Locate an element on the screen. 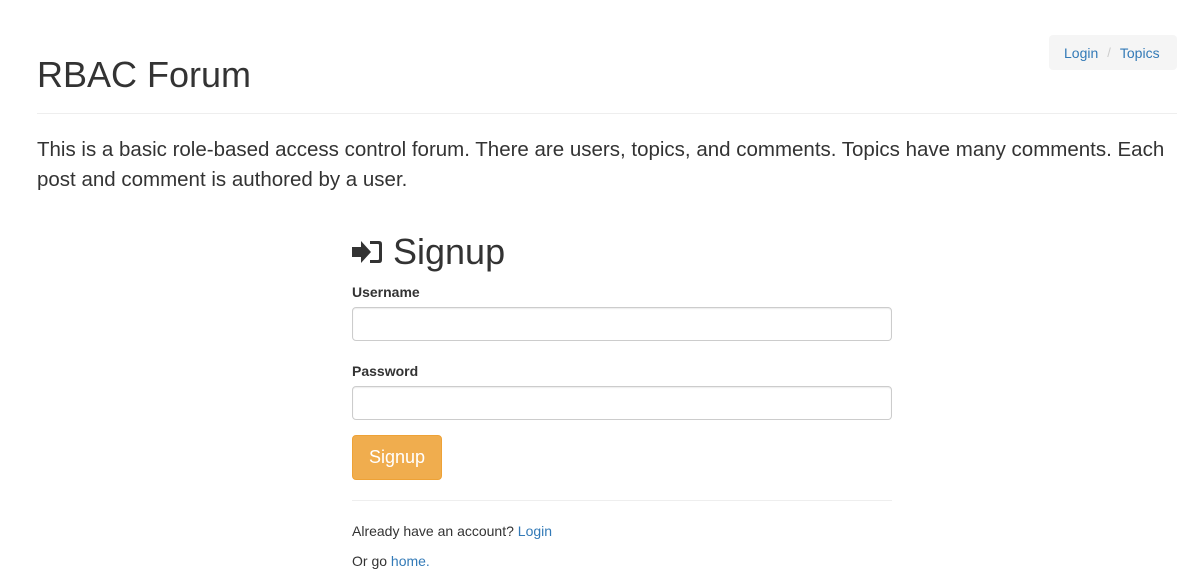  sign-in-icon is located at coordinates (367, 252).